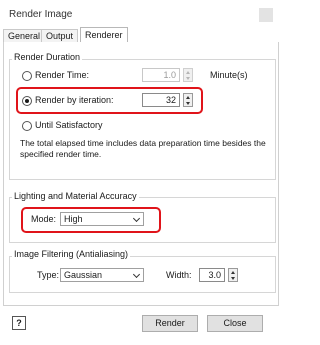 This screenshot has height=345, width=320. Describe the element at coordinates (161, 100) in the screenshot. I see `iteration-count-input: 32` at that location.